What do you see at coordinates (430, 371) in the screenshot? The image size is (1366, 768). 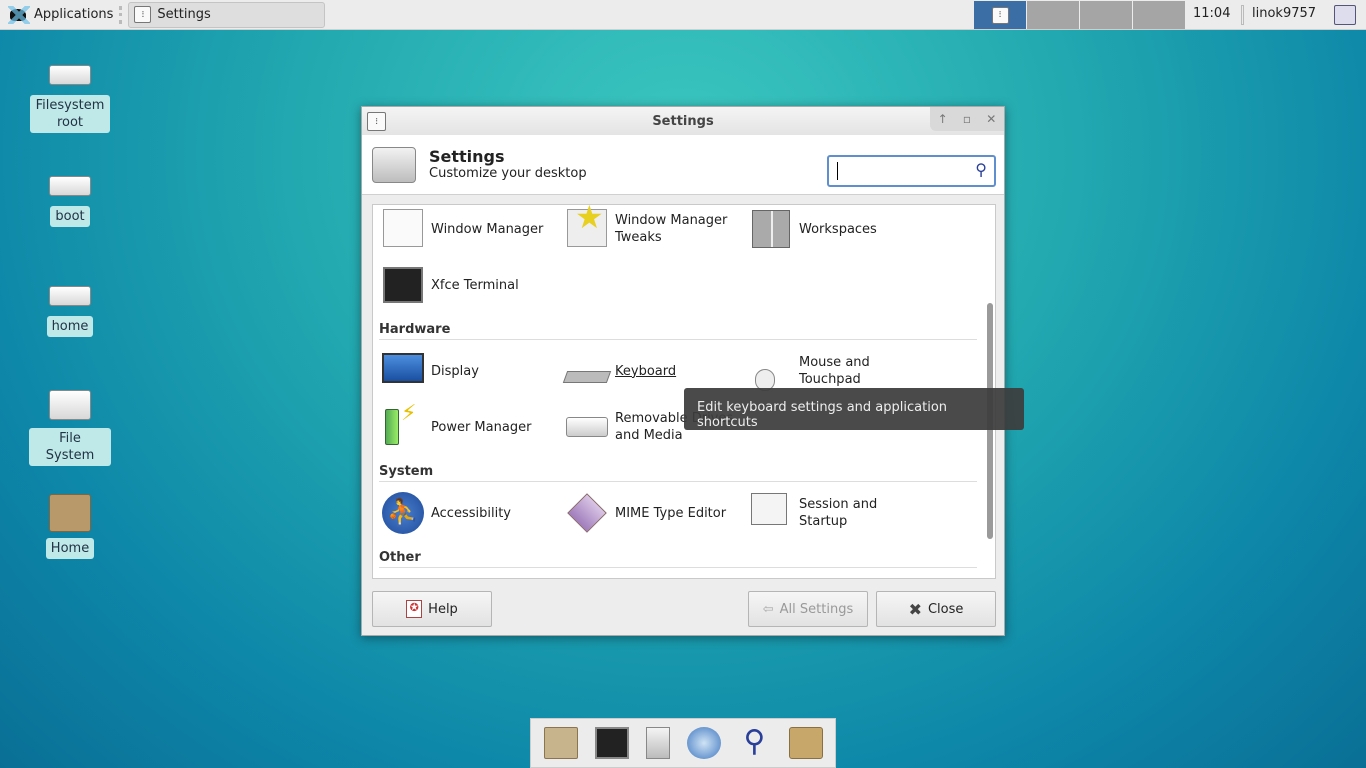 I see `item-display: Display` at bounding box center [430, 371].